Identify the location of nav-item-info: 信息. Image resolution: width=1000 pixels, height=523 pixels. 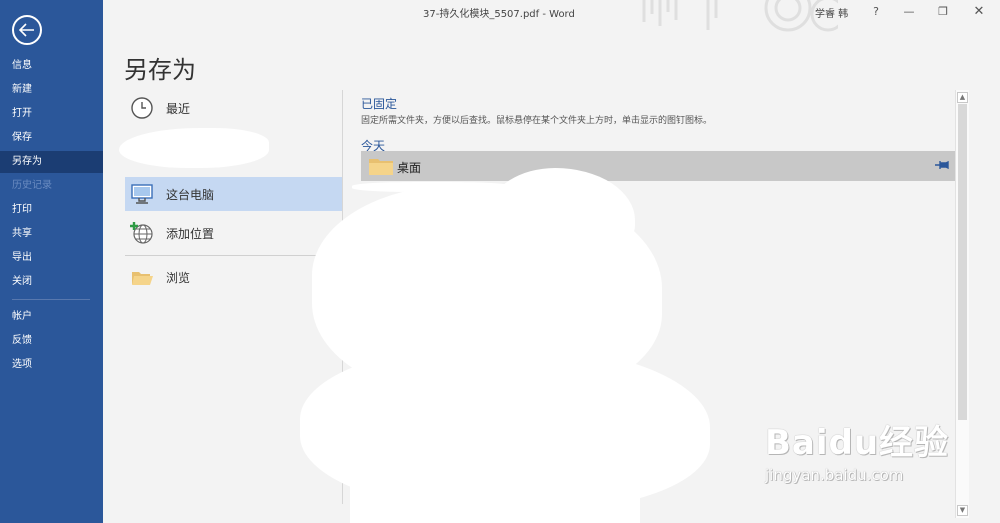
(51, 66).